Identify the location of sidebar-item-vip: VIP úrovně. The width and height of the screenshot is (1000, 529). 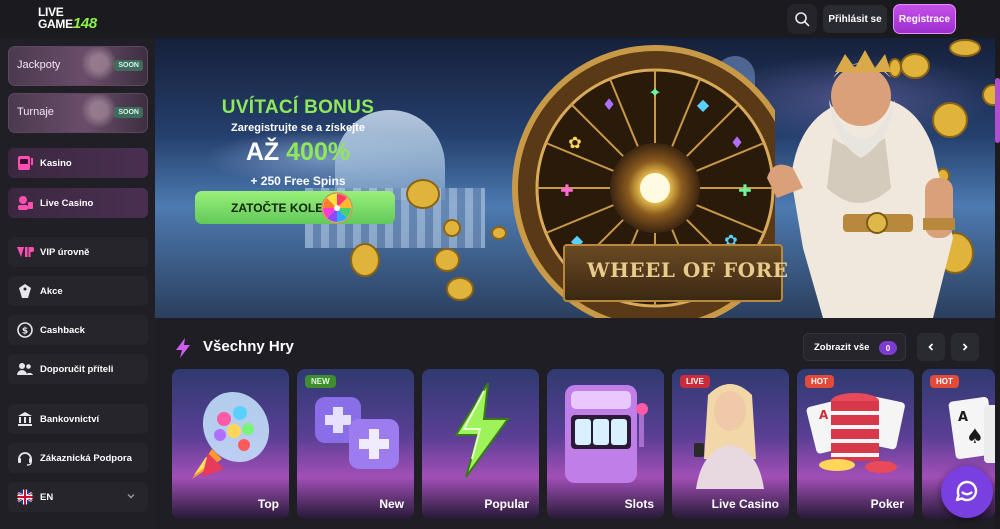
(78, 252).